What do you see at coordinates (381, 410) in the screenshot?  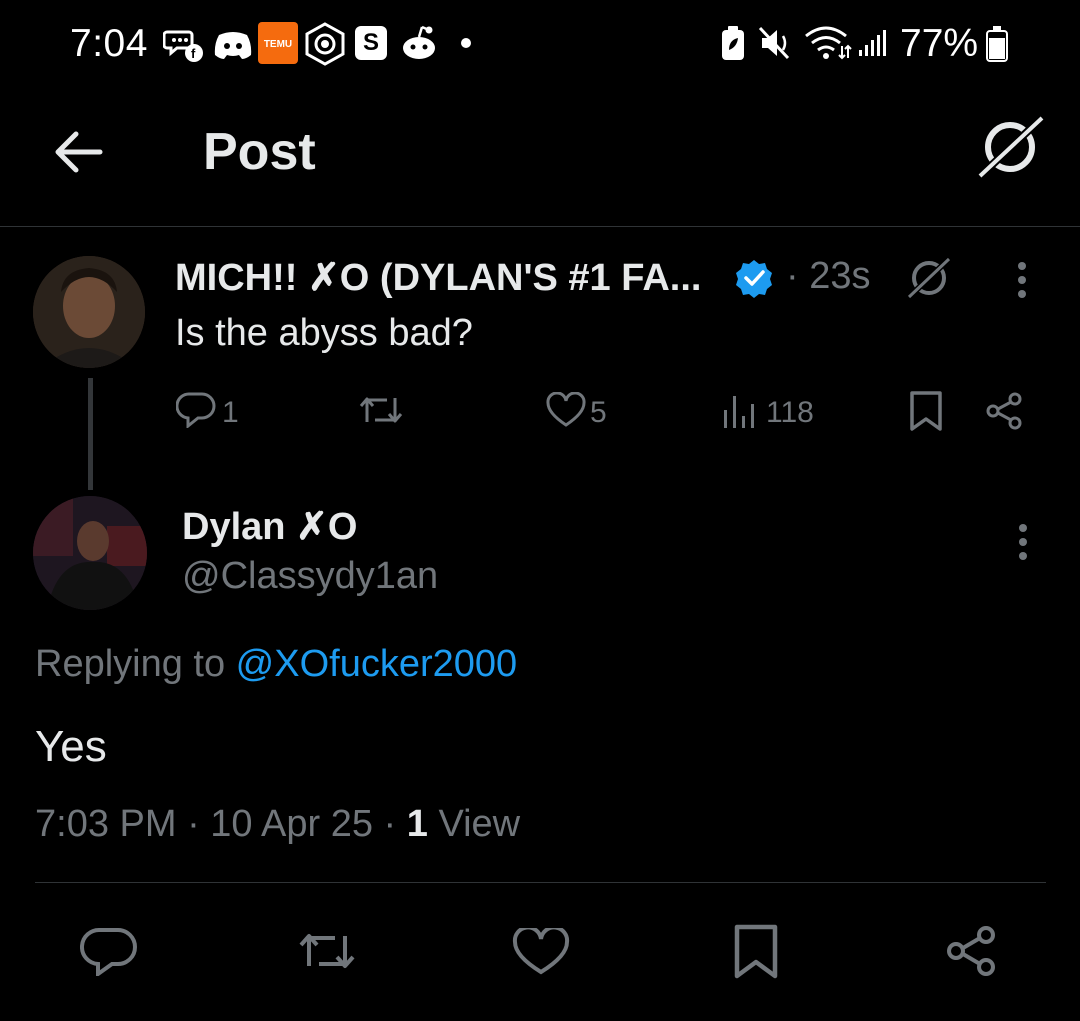 I see `repost-icon` at bounding box center [381, 410].